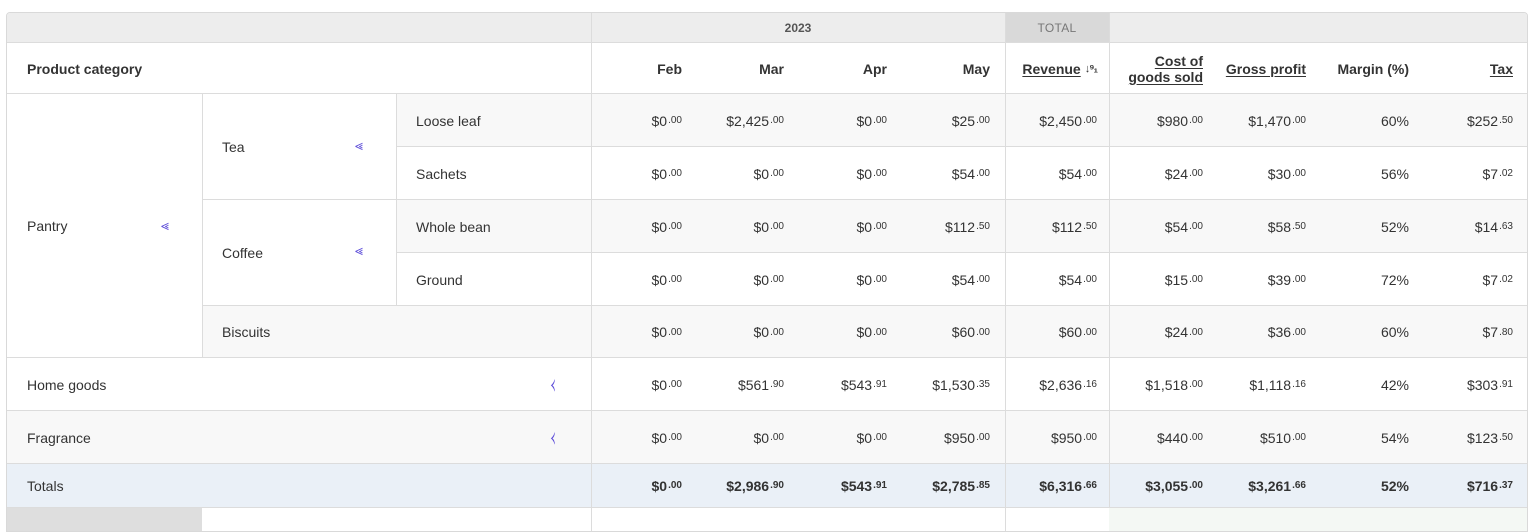 The height and width of the screenshot is (532, 1536). Describe the element at coordinates (1176, 173) in the screenshot. I see `cell-value: $24` at that location.